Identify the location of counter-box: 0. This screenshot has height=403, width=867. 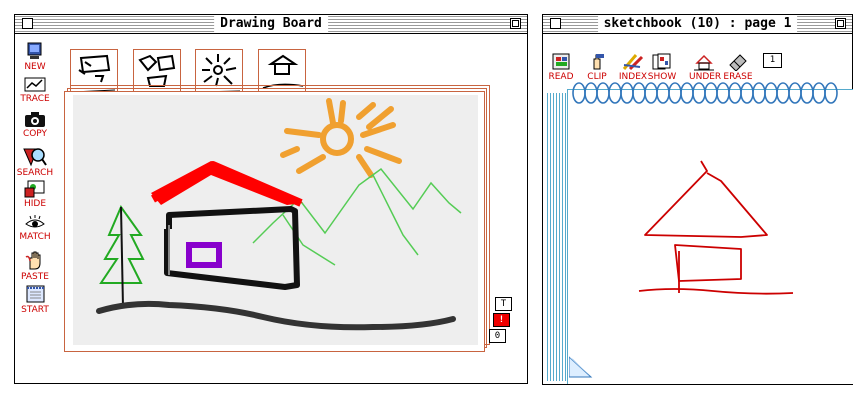
(497, 336).